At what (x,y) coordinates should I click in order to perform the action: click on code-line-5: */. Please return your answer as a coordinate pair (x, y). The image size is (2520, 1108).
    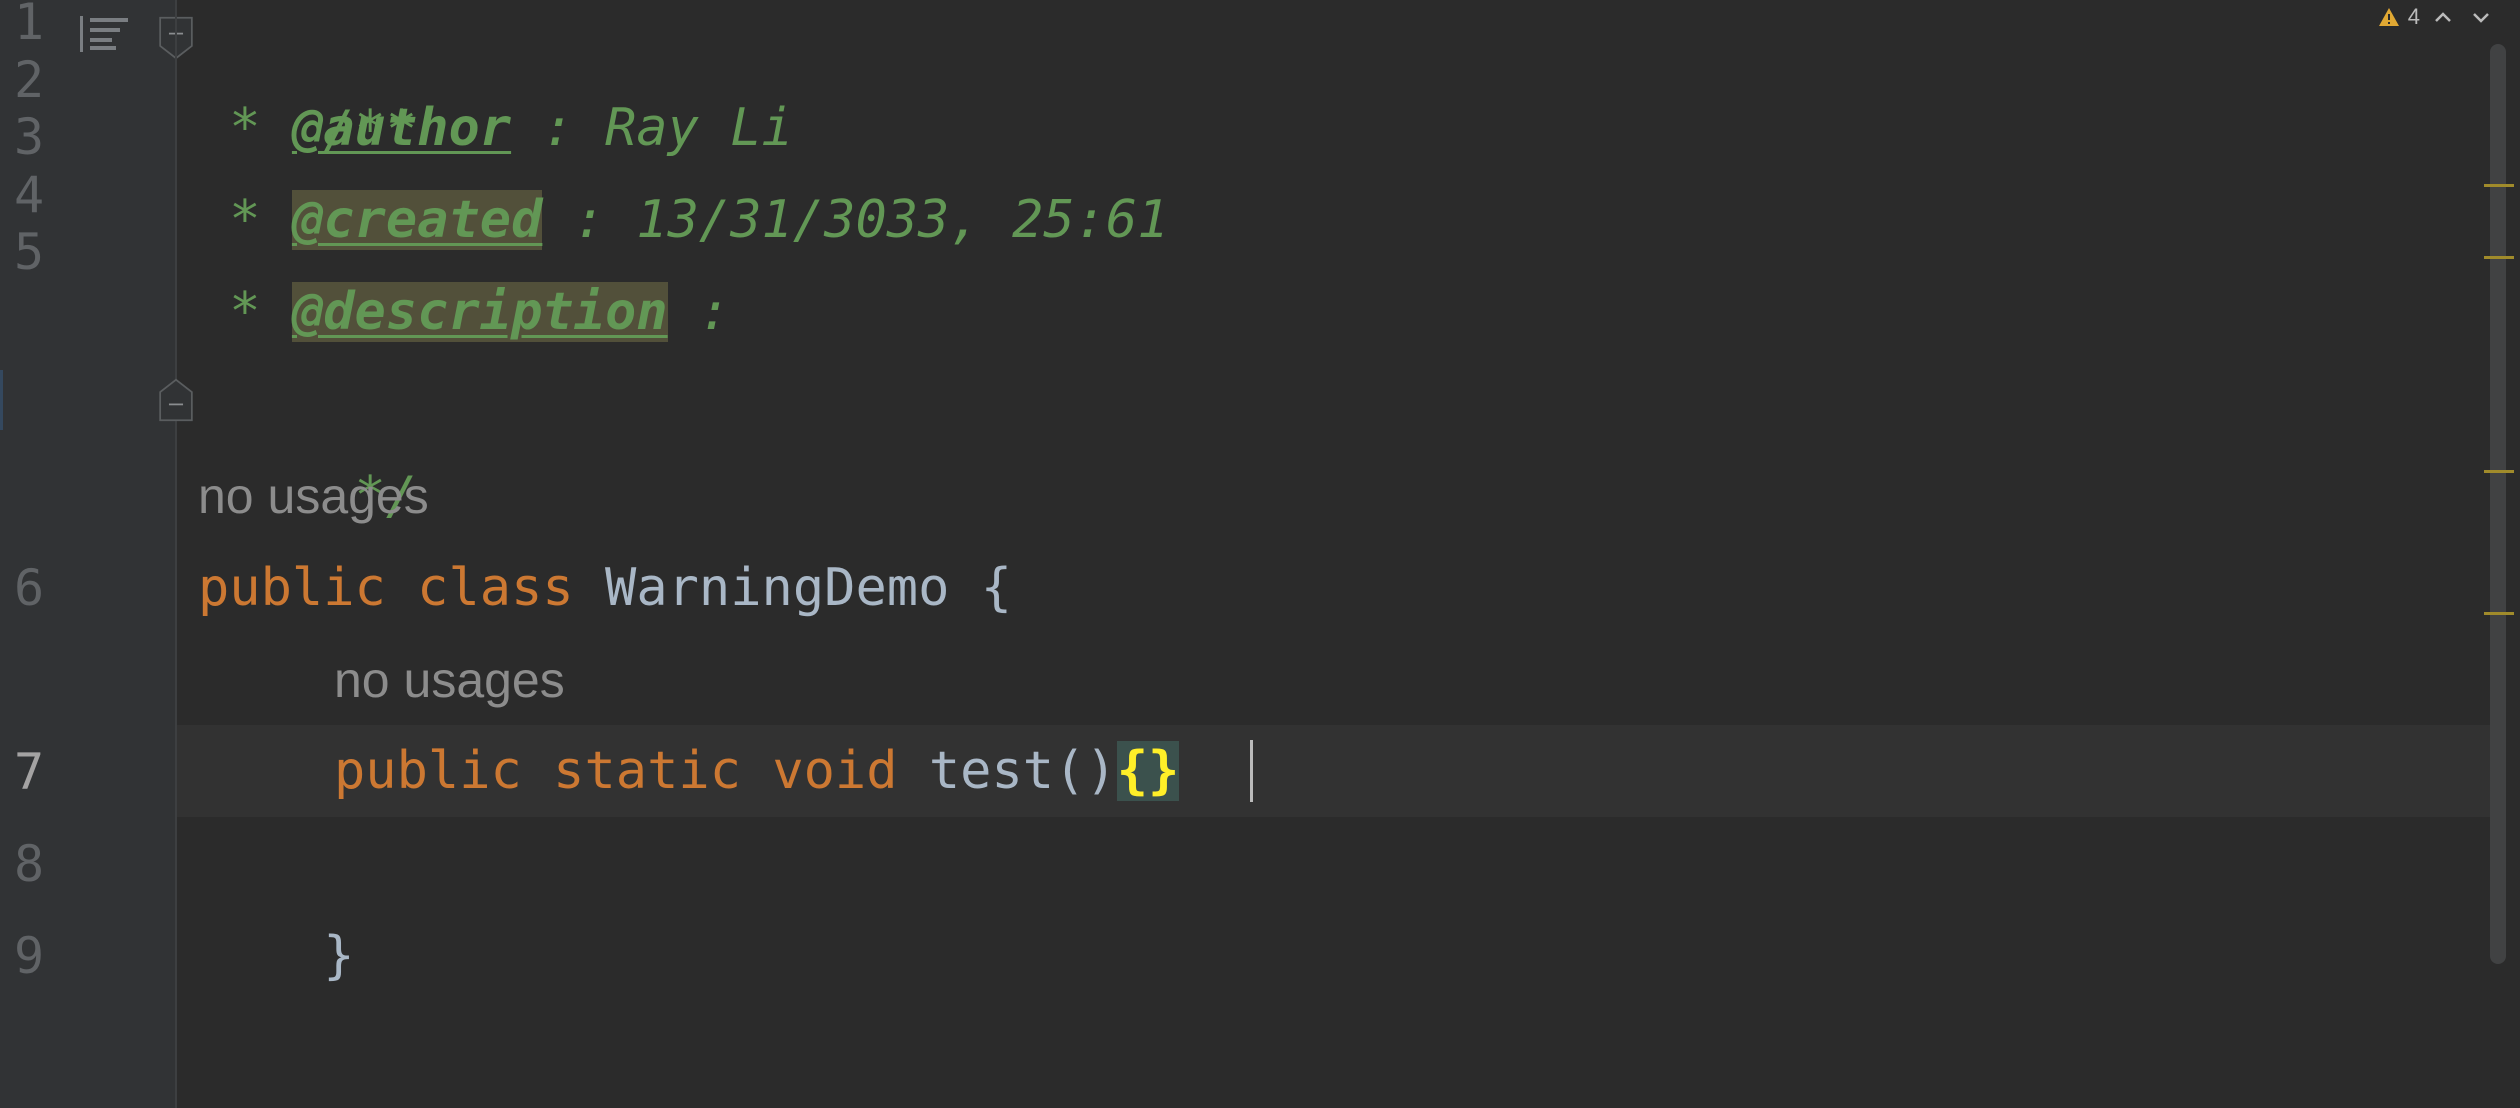
    Looking at the image, I should click on (308, 442).